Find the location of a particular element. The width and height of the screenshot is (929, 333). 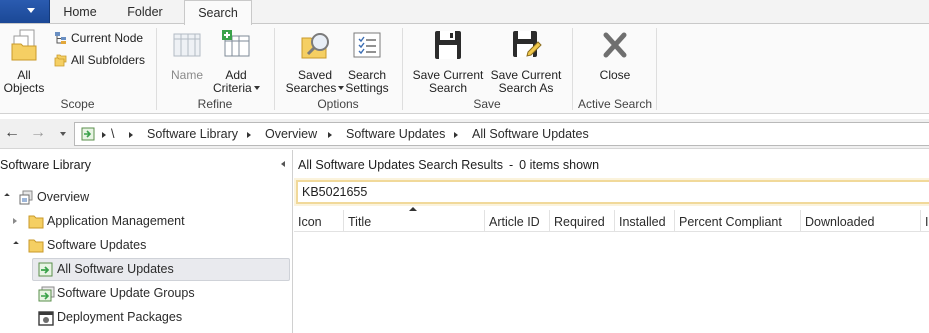

search-settings-icon is located at coordinates (367, 45).